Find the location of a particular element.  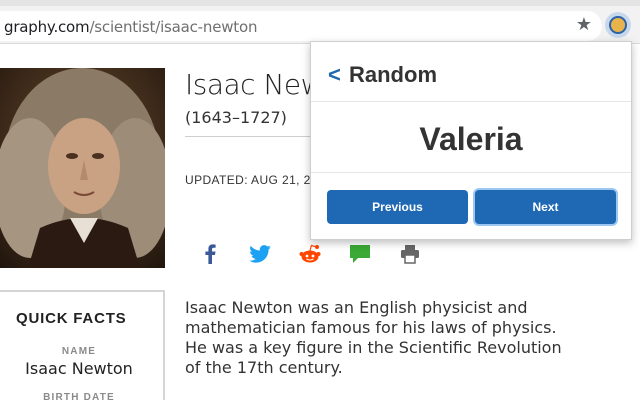

print-icon is located at coordinates (410, 254).